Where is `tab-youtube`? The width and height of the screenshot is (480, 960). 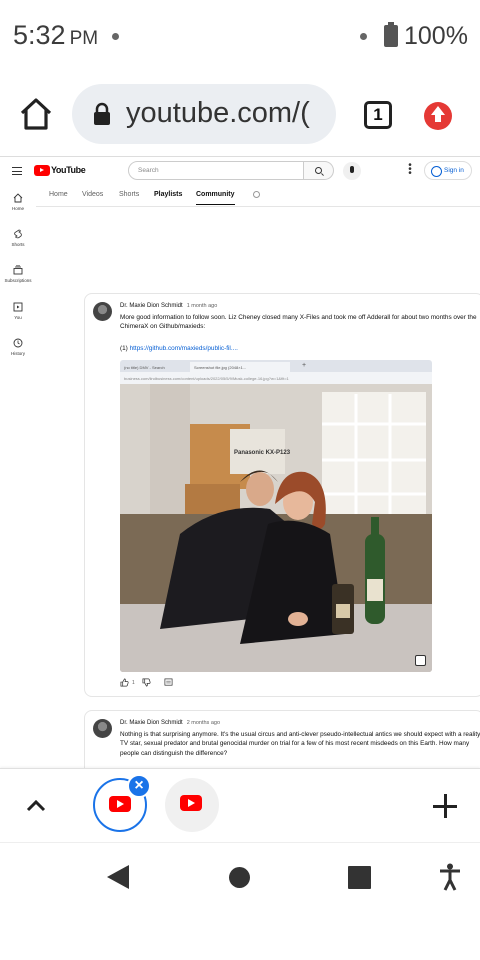
tab-youtube is located at coordinates (192, 805).